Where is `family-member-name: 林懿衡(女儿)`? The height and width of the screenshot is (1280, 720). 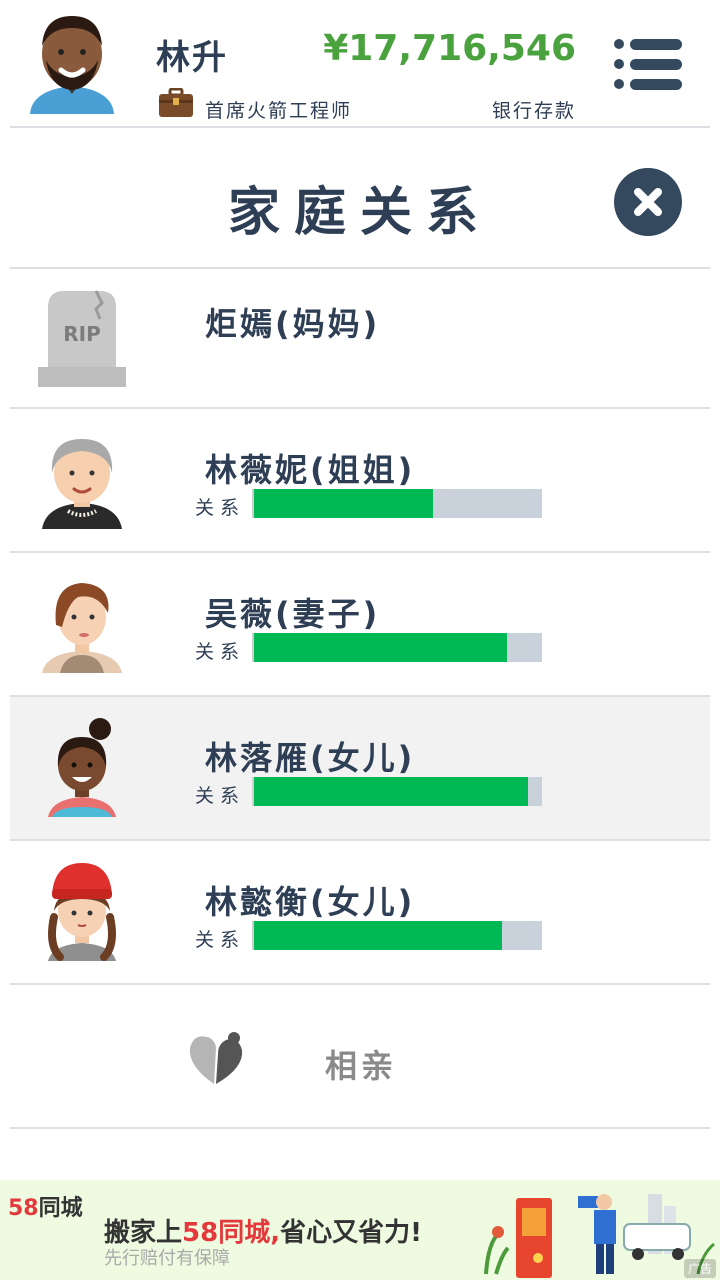
family-member-name: 林懿衡(女儿) is located at coordinates (310, 902).